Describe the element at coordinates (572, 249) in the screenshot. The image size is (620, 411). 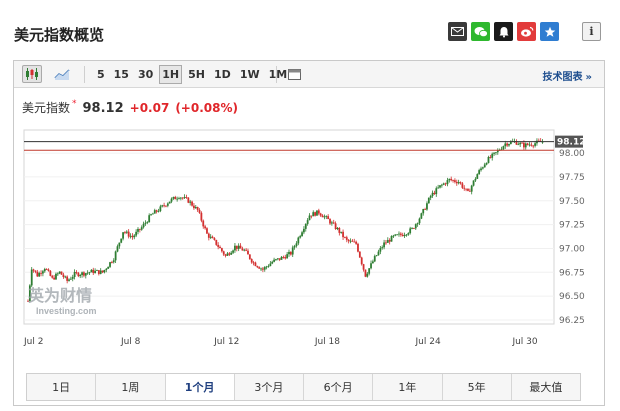
I see `y-tick-label: 97.00` at that location.